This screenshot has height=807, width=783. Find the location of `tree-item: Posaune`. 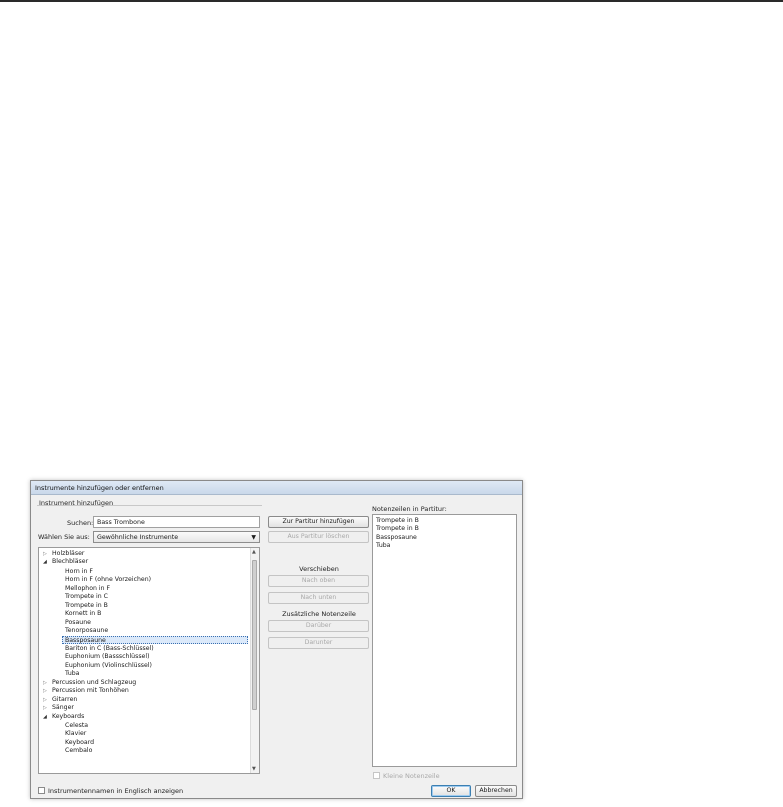

tree-item: Posaune is located at coordinates (78, 623).